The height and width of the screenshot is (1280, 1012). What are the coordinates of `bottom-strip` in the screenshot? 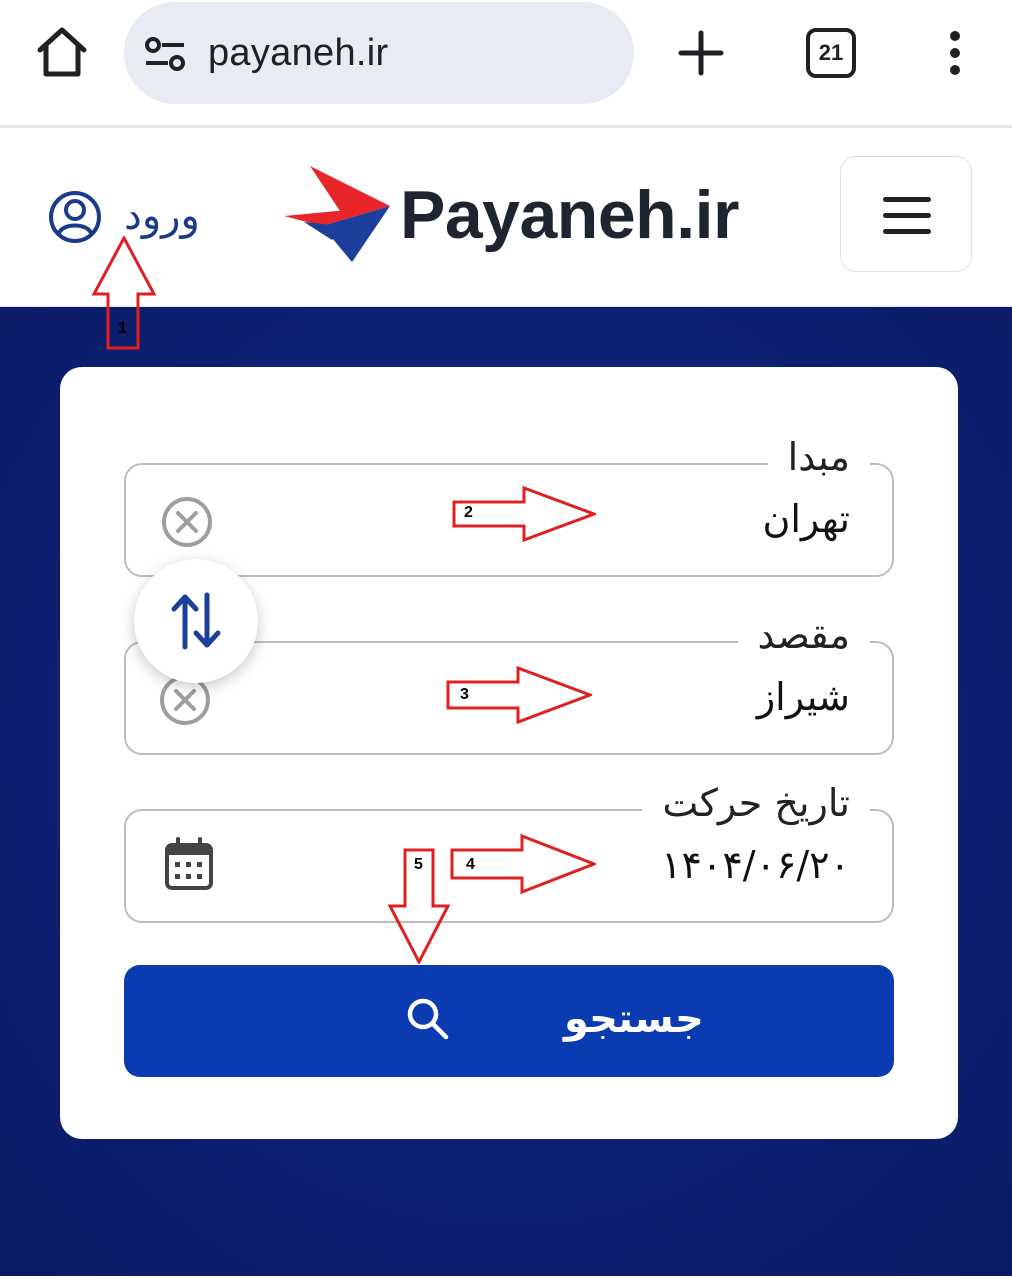 It's located at (506, 1278).